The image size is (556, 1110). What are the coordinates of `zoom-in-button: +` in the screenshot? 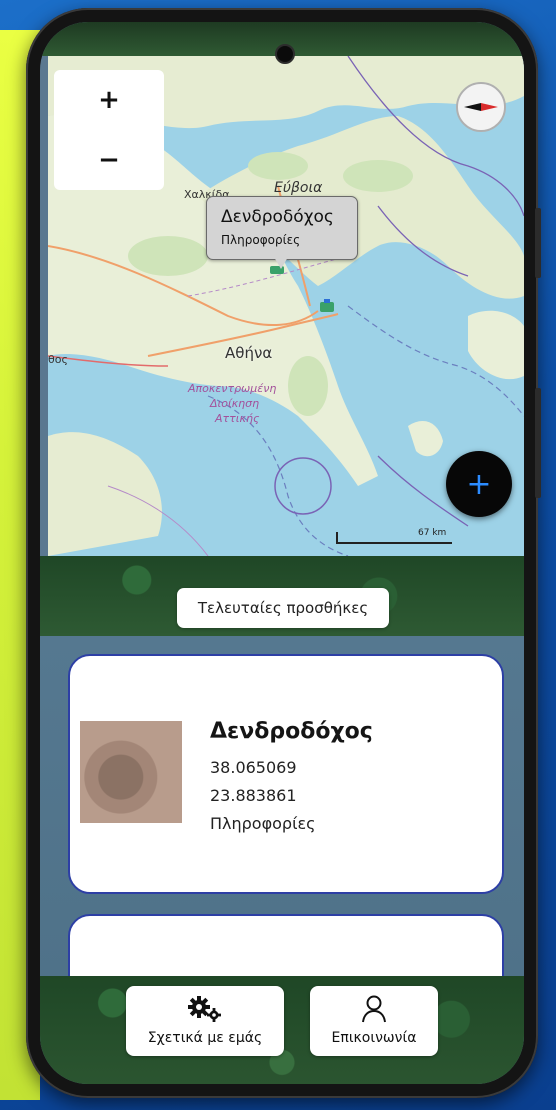 It's located at (109, 100).